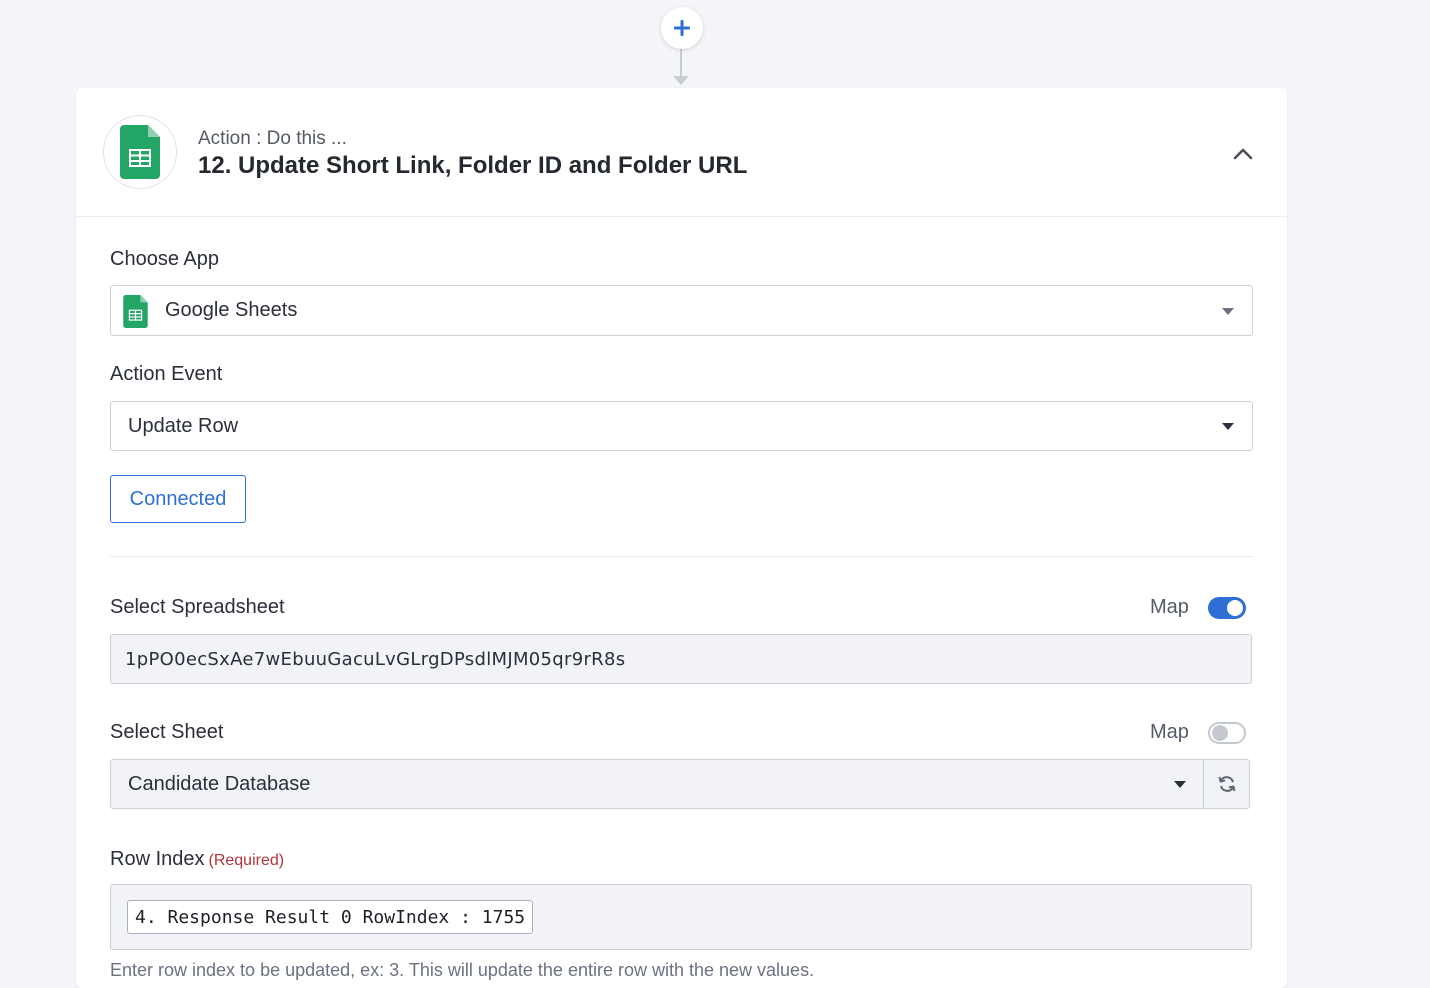 This screenshot has width=1430, height=988. Describe the element at coordinates (166, 374) in the screenshot. I see `action-event-label: Action Event` at that location.